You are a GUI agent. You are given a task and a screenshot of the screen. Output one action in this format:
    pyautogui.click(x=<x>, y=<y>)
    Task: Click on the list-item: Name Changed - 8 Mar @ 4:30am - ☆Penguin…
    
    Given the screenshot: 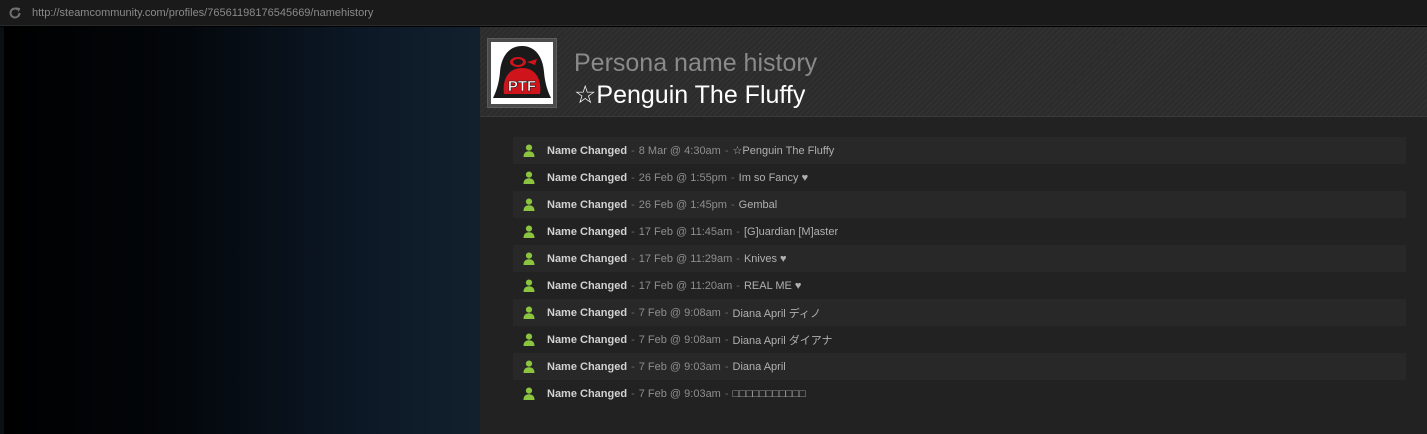 What is the action you would take?
    pyautogui.click(x=959, y=150)
    